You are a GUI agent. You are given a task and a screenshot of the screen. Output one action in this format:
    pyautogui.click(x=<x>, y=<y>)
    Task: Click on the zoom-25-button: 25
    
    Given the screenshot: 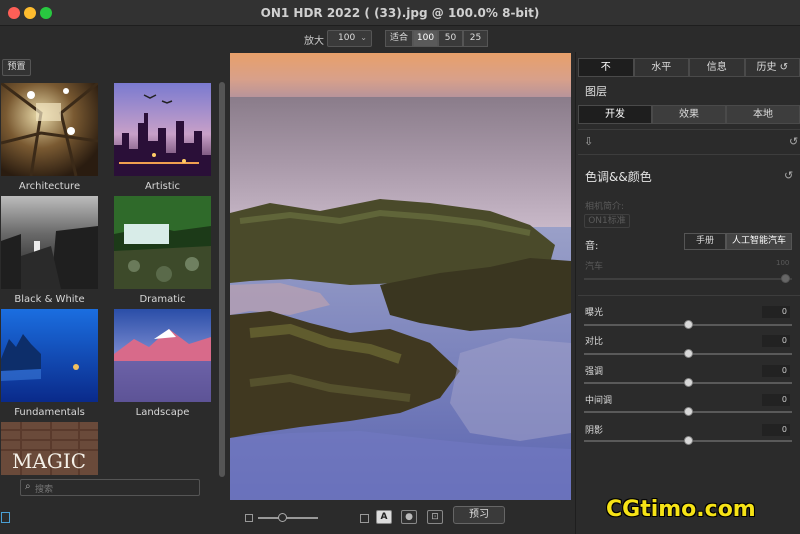 What is the action you would take?
    pyautogui.click(x=475, y=38)
    